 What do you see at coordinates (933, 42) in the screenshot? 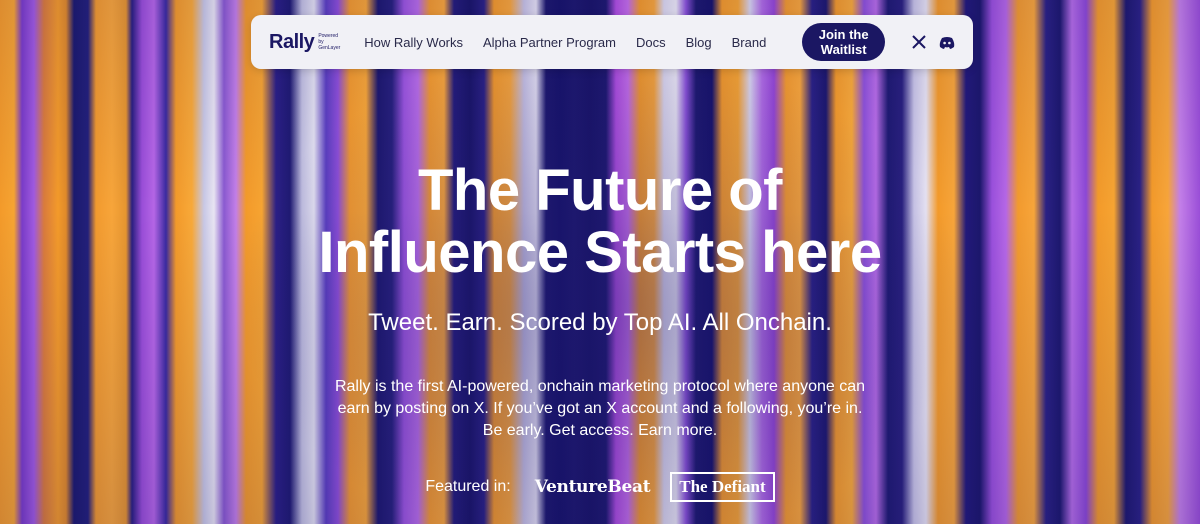
I see `social-links` at bounding box center [933, 42].